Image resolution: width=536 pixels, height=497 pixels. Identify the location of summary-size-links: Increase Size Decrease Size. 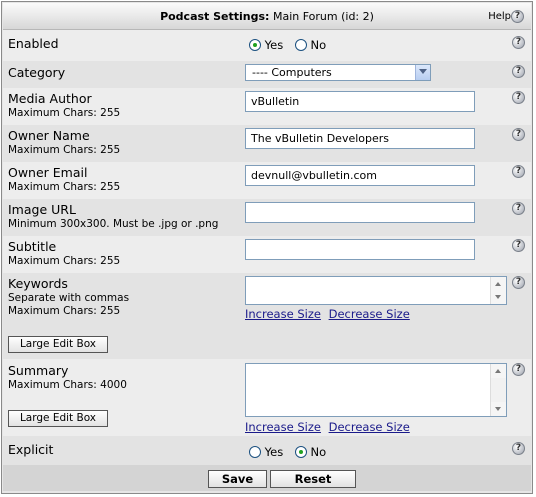
(329, 427).